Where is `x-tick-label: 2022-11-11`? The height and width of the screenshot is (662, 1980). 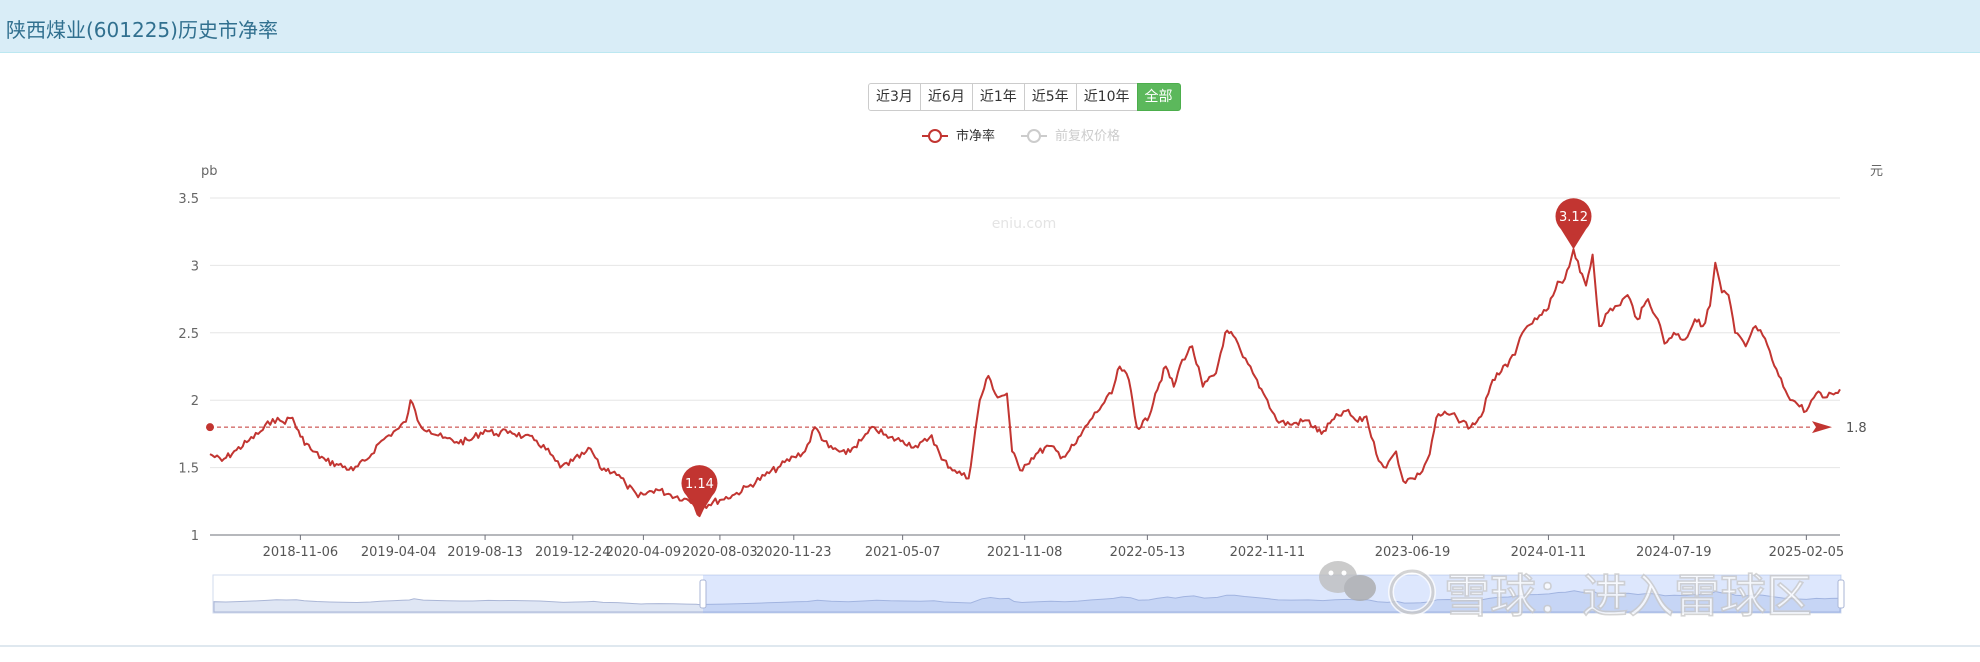 x-tick-label: 2022-11-11 is located at coordinates (1268, 552).